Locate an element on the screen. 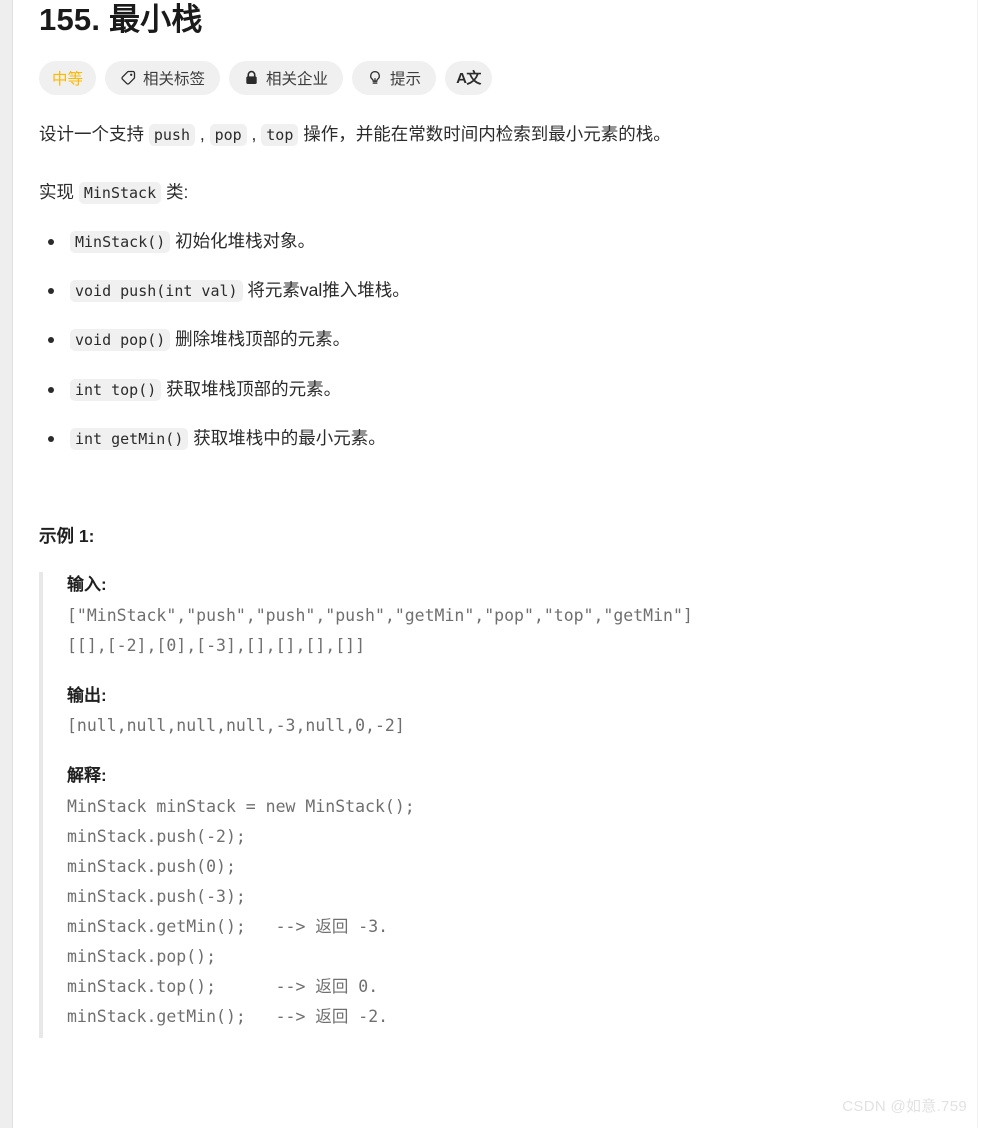 Image resolution: width=981 pixels, height=1128 pixels. page-title: 155. 最小栈 is located at coordinates (121, 19).